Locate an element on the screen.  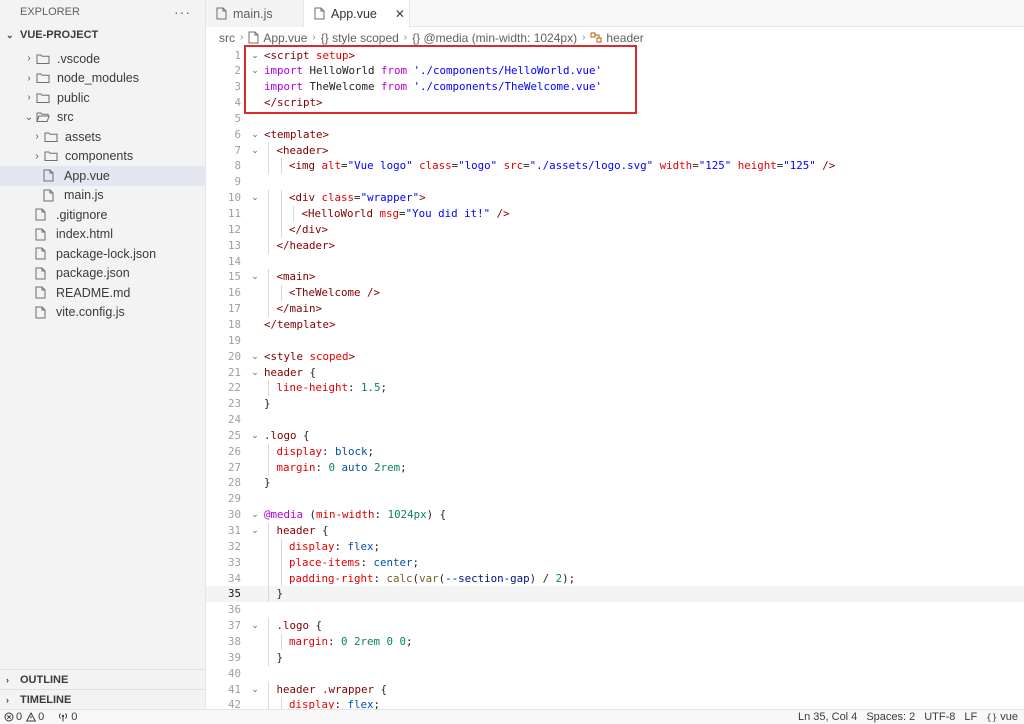
breadcrumb-item: src is located at coordinates (227, 38).